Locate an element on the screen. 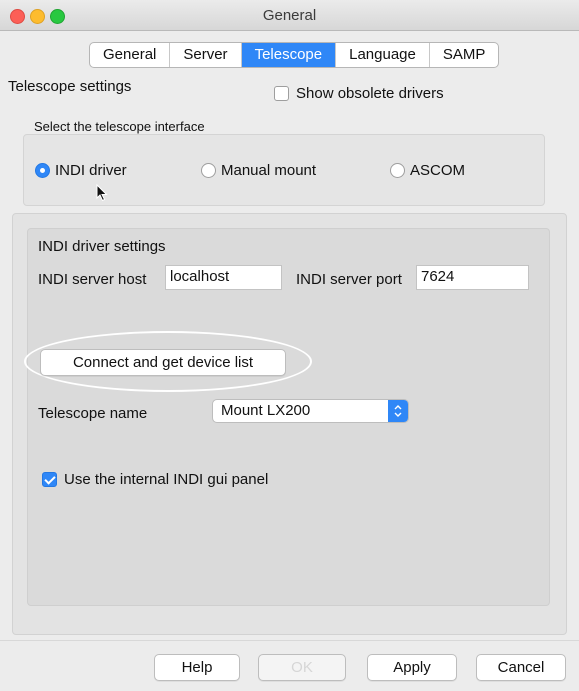 The image size is (579, 691). ok-button: OK is located at coordinates (302, 667).